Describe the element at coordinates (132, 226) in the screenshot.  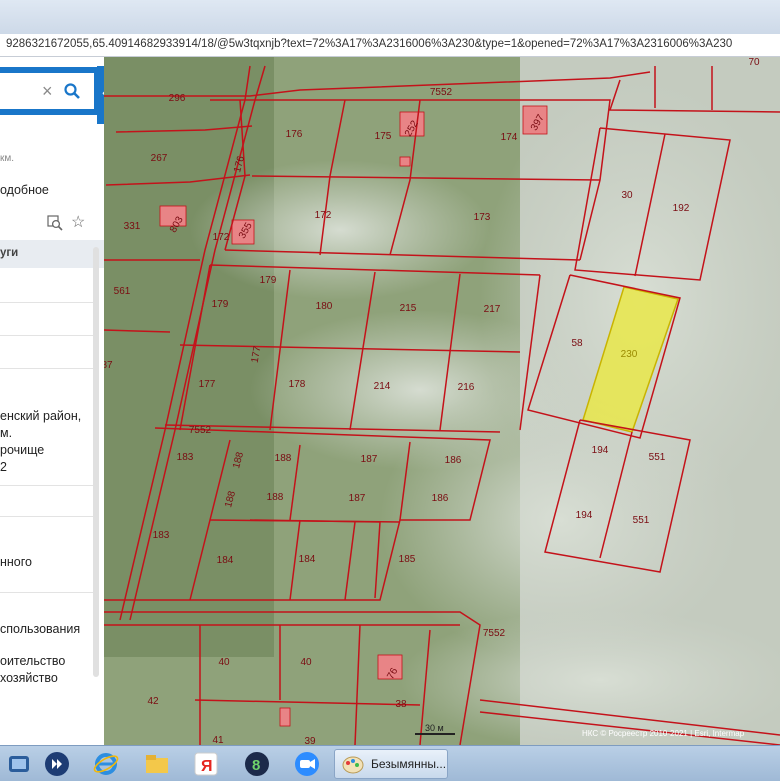
I see `parcel-label: 331` at that location.